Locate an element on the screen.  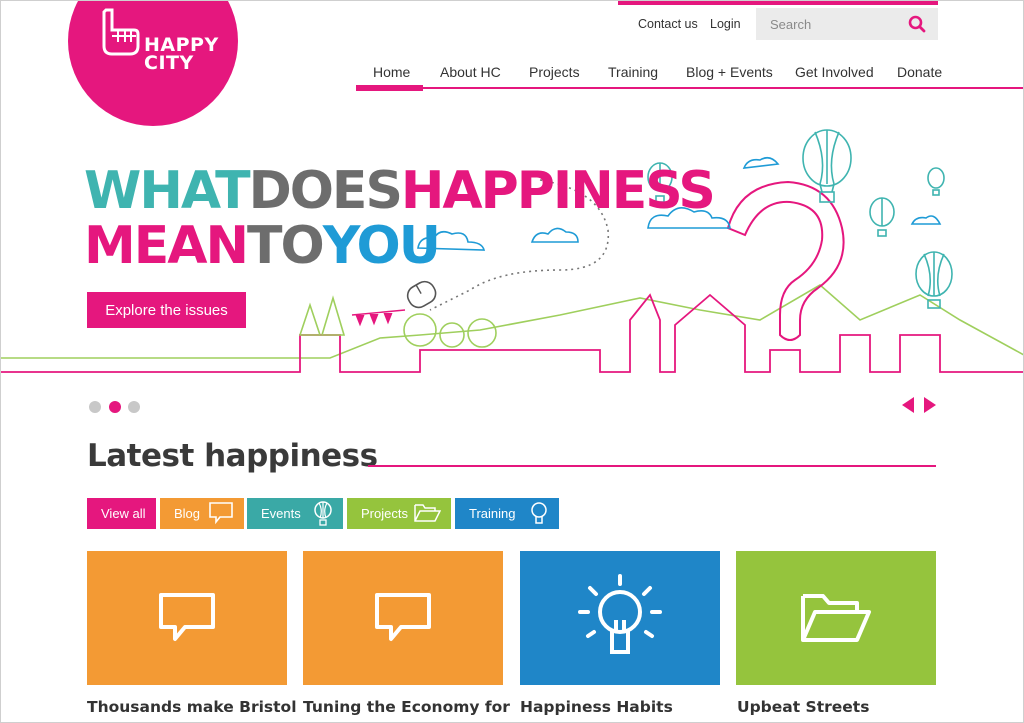
contact-us-link: Contact us is located at coordinates (668, 24).